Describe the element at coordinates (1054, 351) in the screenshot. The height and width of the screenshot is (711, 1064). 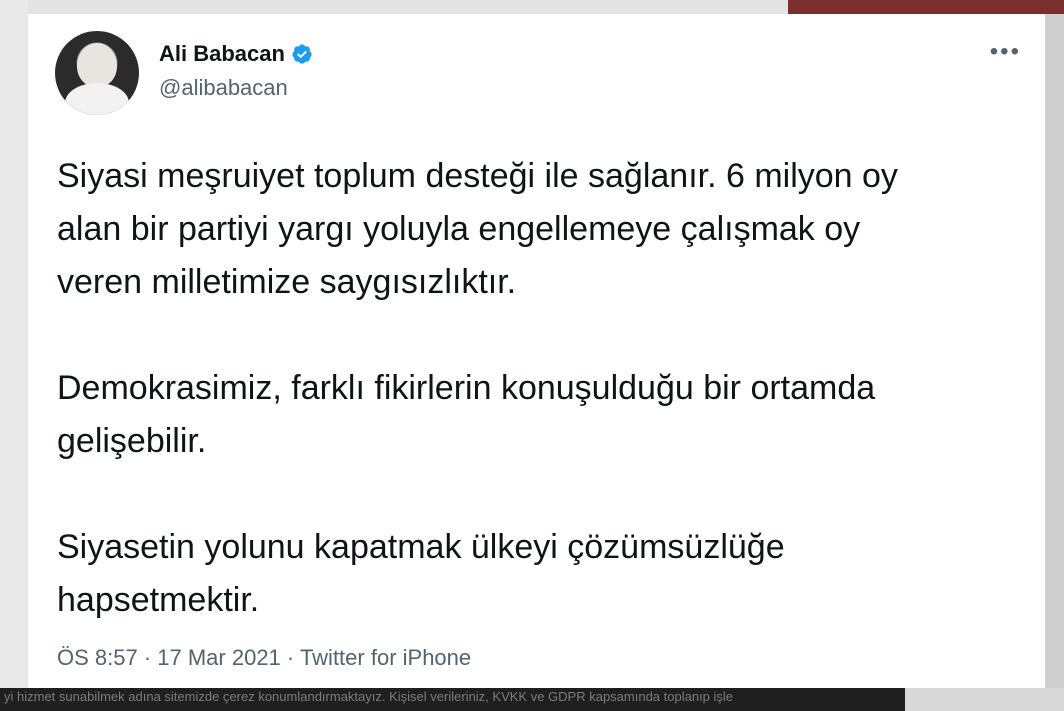
I see `background-right-strip` at that location.